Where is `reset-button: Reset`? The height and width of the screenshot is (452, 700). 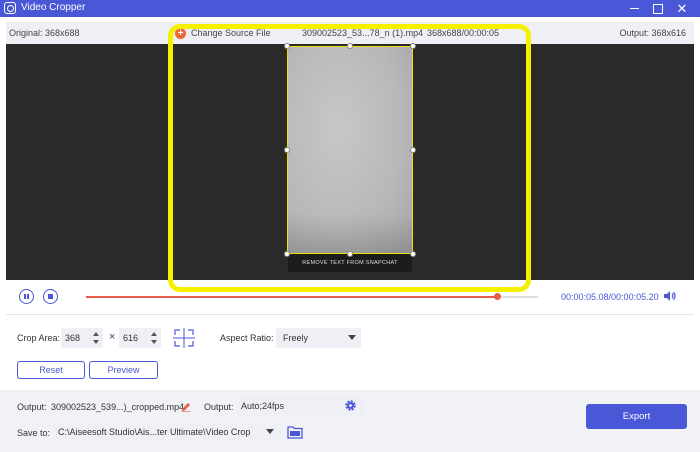
reset-button: Reset is located at coordinates (51, 370).